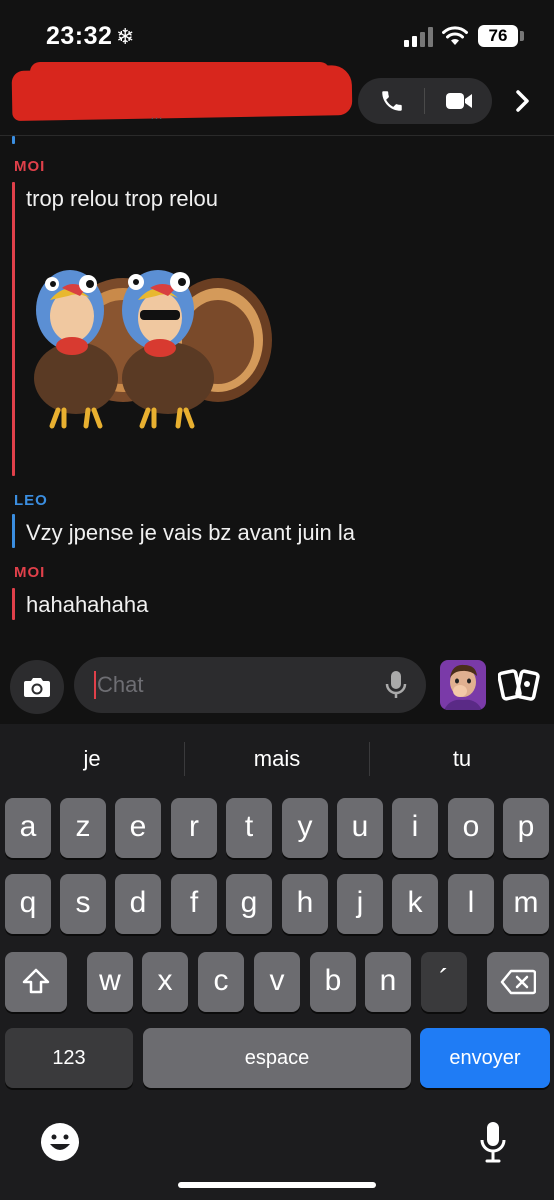 This screenshot has width=554, height=1200. What do you see at coordinates (388, 982) in the screenshot?
I see `key: n` at bounding box center [388, 982].